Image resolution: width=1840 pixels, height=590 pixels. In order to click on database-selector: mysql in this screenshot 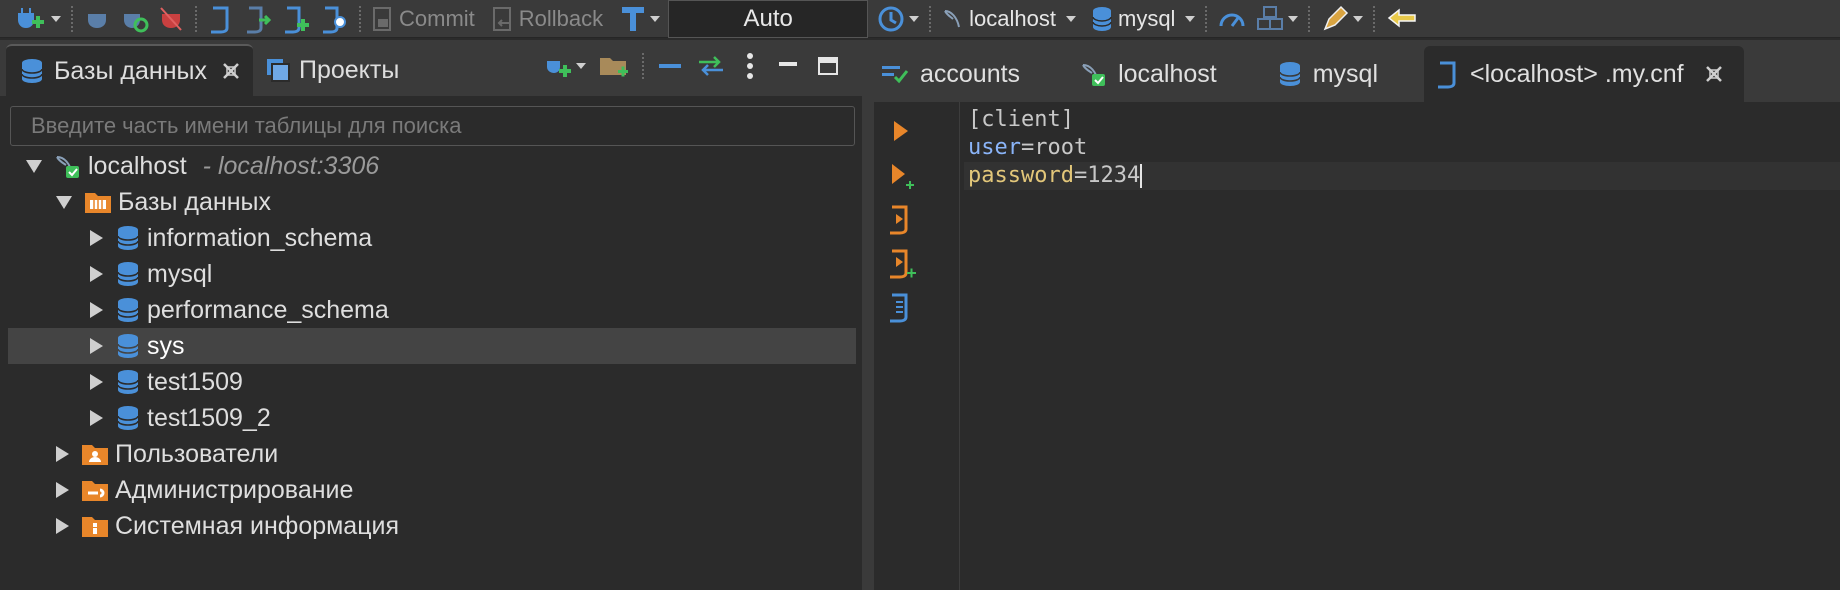, I will do `click(1143, 19)`.